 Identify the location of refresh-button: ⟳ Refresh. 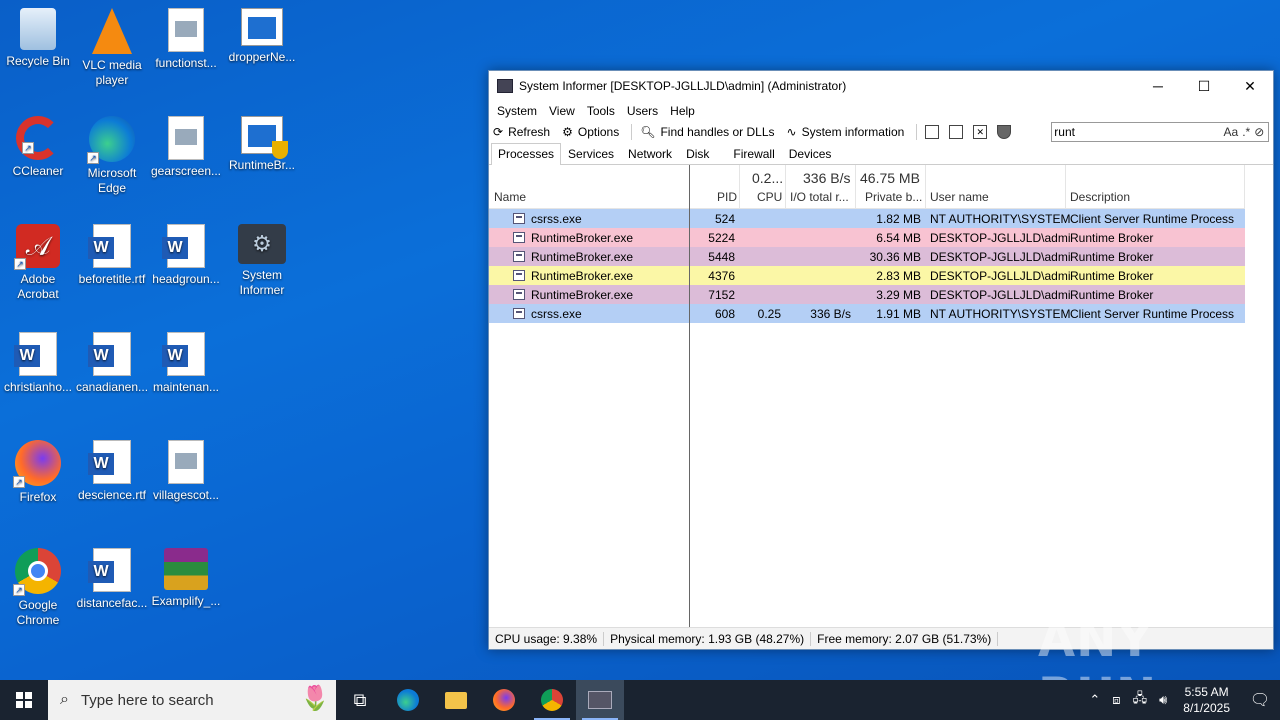
(521, 132).